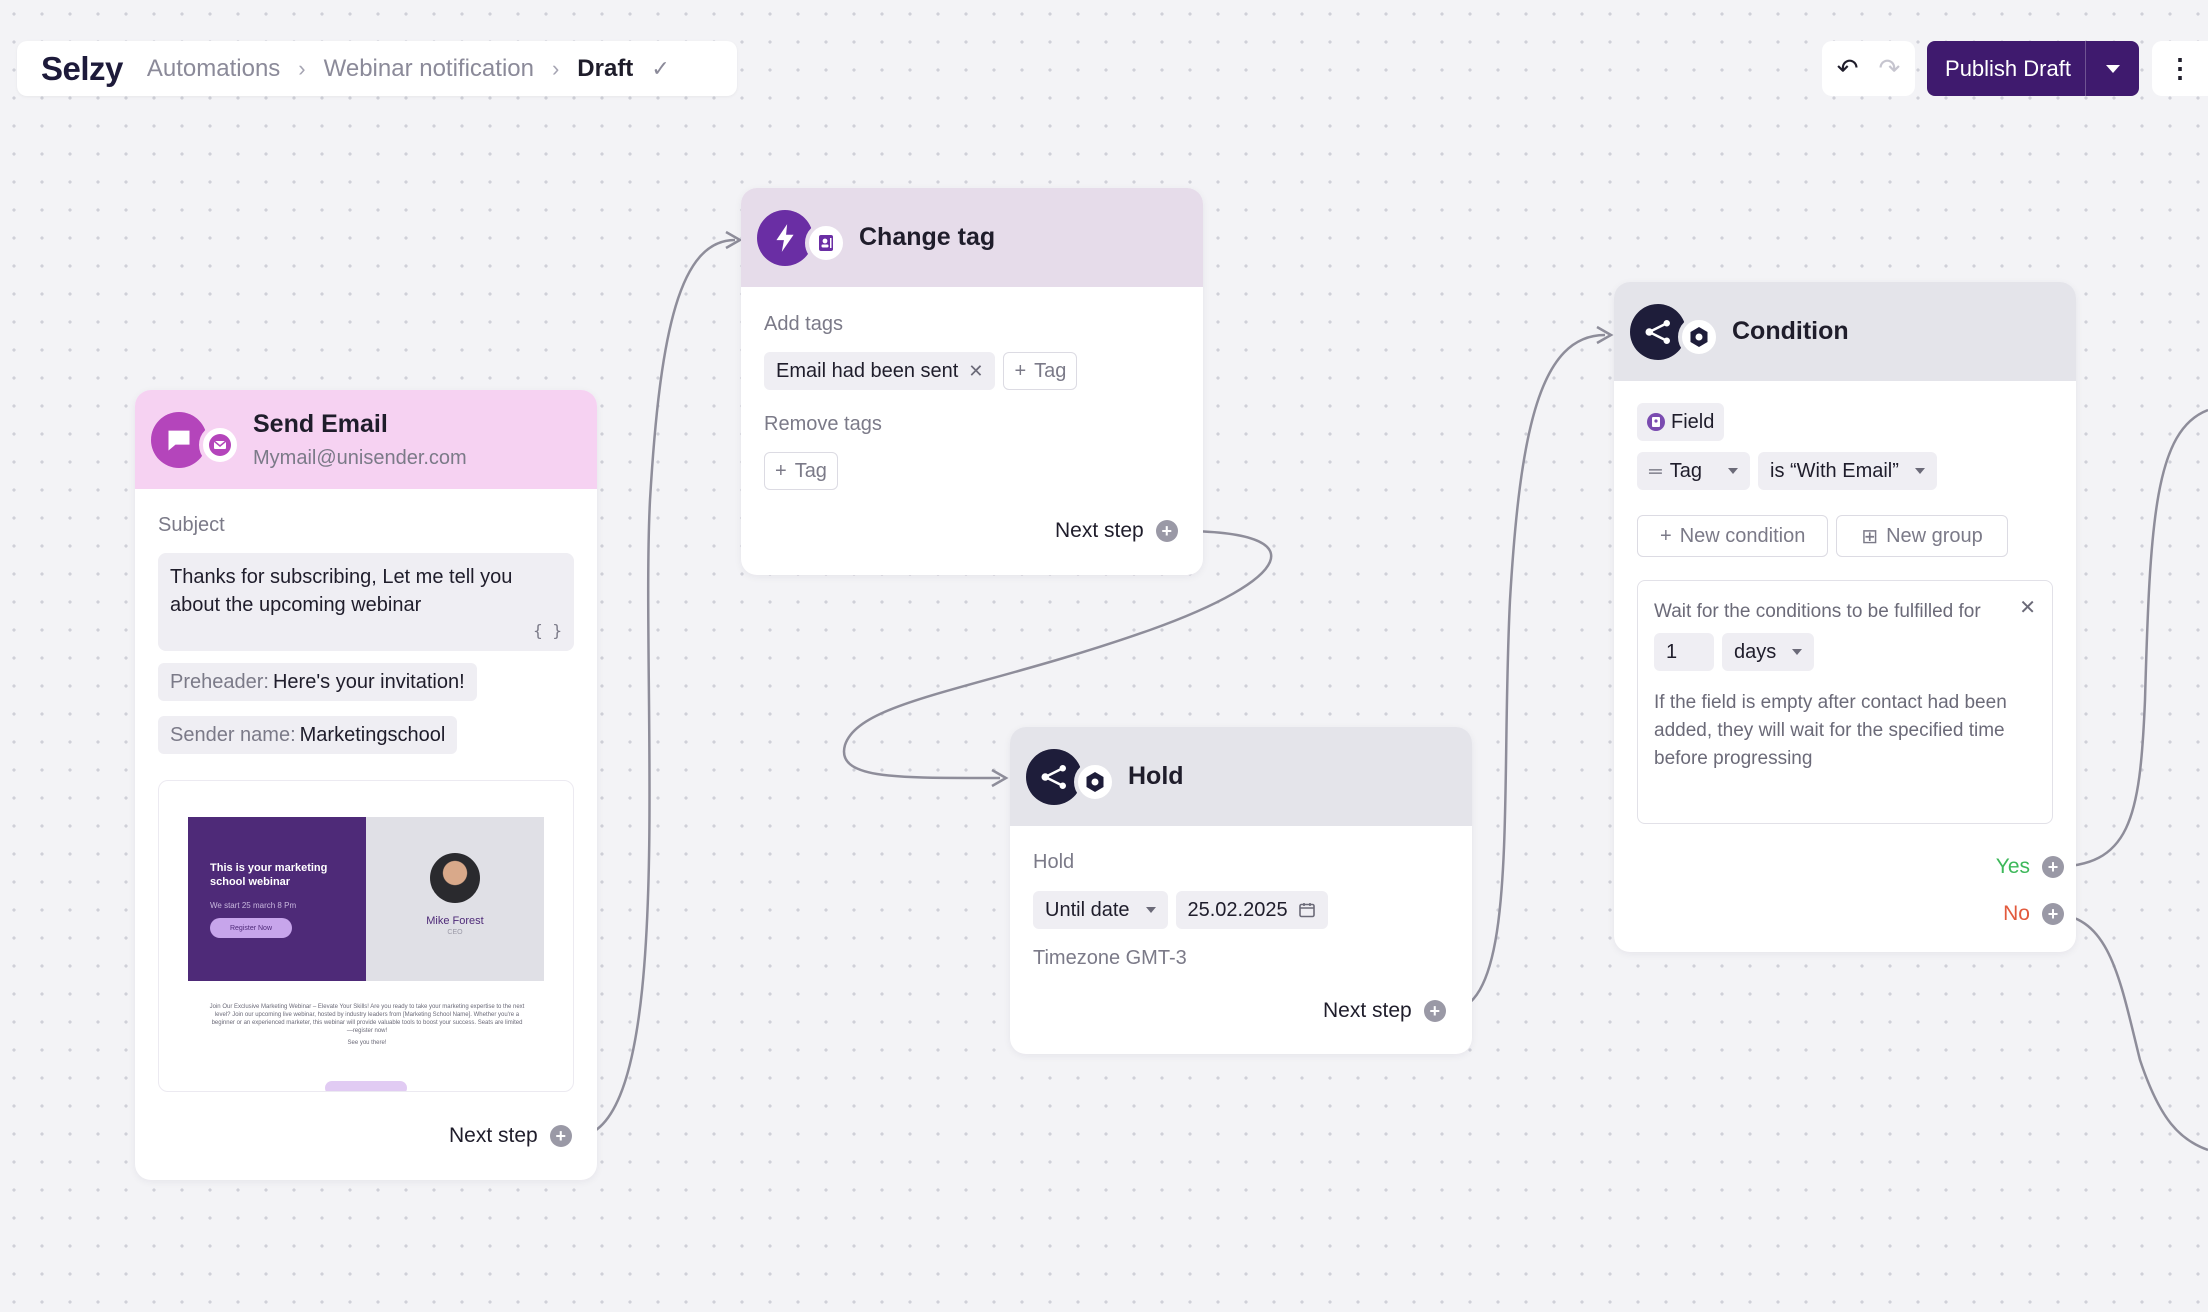 The image size is (2208, 1312). I want to click on yes-port: Yes +, so click(2030, 867).